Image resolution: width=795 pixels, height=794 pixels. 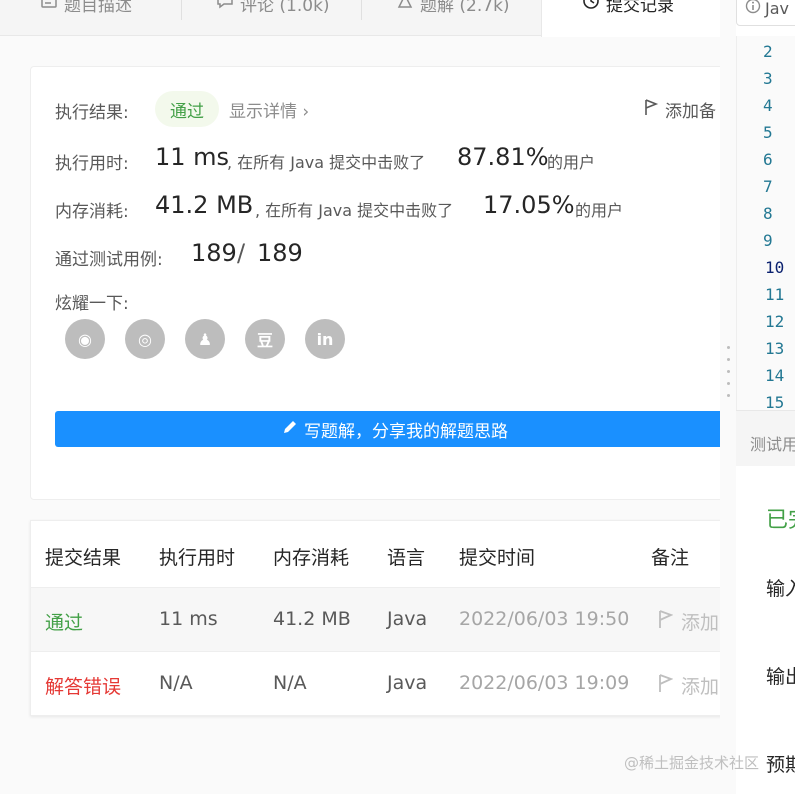 I want to click on code-editor: 2 3 4 5 6 7 8 9 10 11 12 13 14 15, so click(x=765, y=224).